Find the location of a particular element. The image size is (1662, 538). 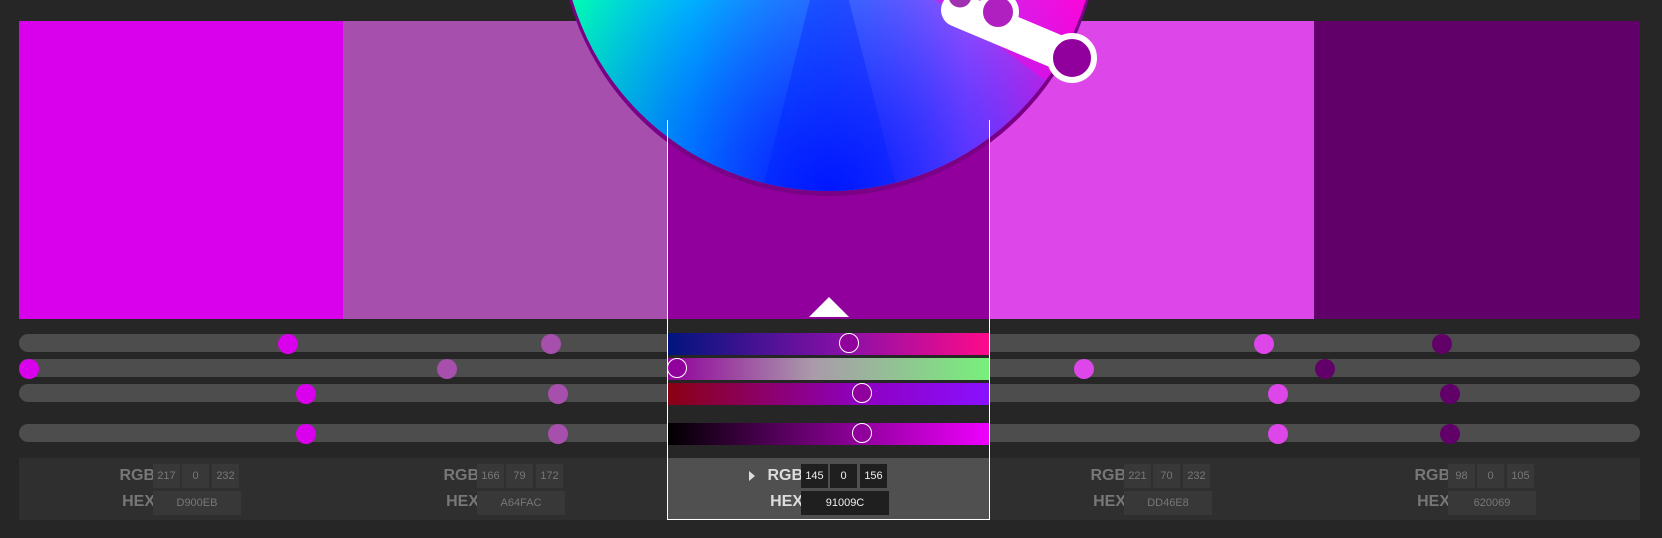

wheel-handle-main is located at coordinates (1072, 58).